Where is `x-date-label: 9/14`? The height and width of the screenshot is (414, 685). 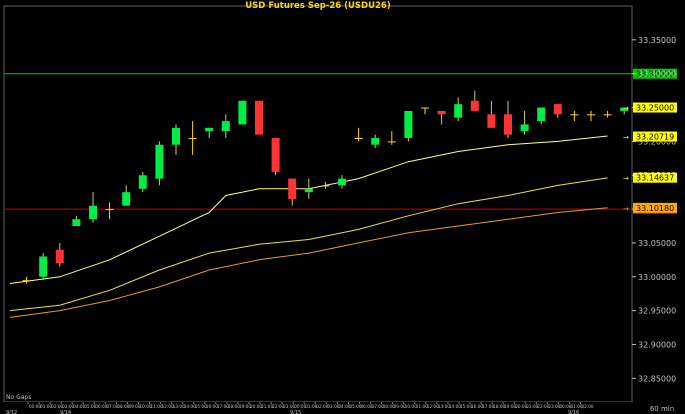 x-date-label: 9/14 is located at coordinates (65, 412).